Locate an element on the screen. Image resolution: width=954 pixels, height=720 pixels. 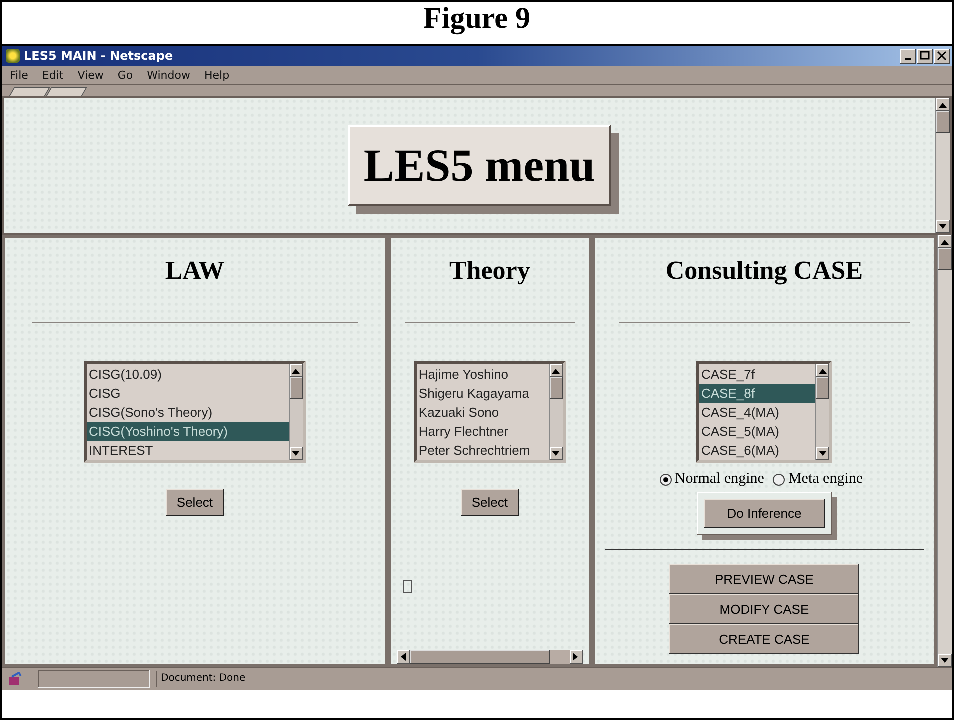
section-heading: Consulting CASE is located at coordinates (765, 271).